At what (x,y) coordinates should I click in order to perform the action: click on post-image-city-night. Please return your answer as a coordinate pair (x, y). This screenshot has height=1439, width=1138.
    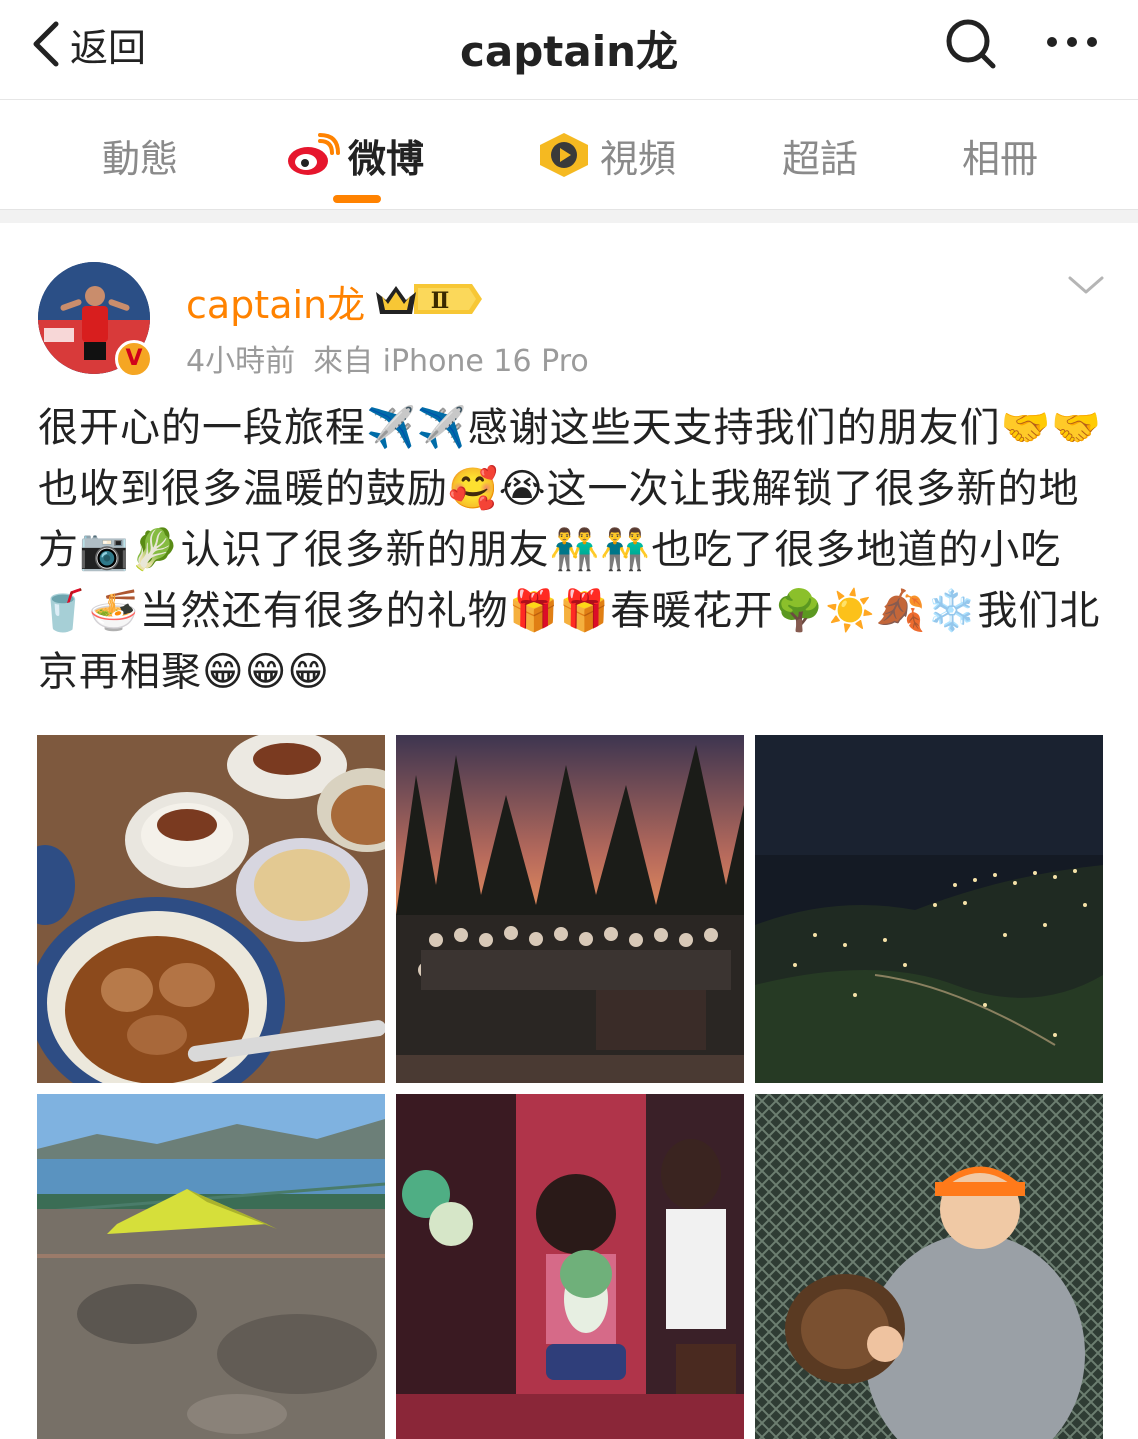
    Looking at the image, I should click on (929, 909).